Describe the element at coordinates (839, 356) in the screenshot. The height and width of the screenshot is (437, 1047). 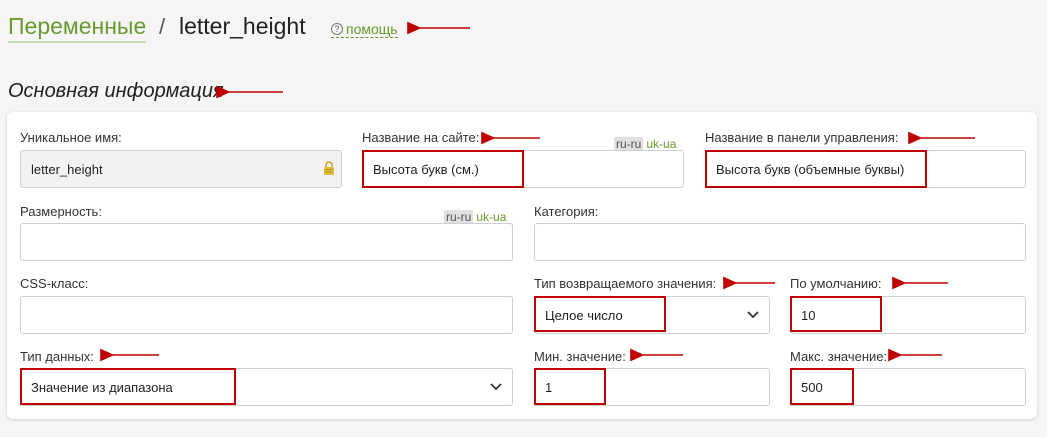
I see `max-value-label: Макс. значение:` at that location.